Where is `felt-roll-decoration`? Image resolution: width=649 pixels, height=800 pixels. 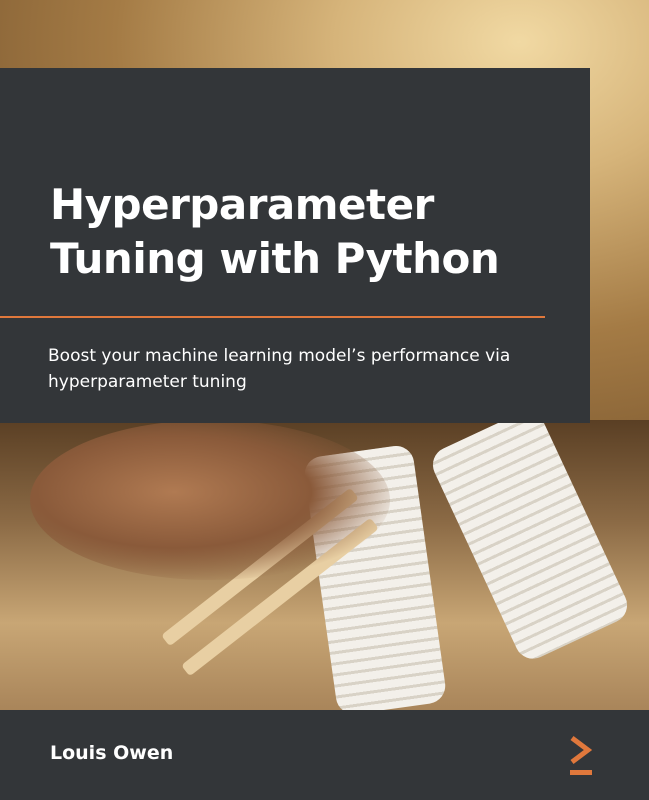 felt-roll-decoration is located at coordinates (530, 535).